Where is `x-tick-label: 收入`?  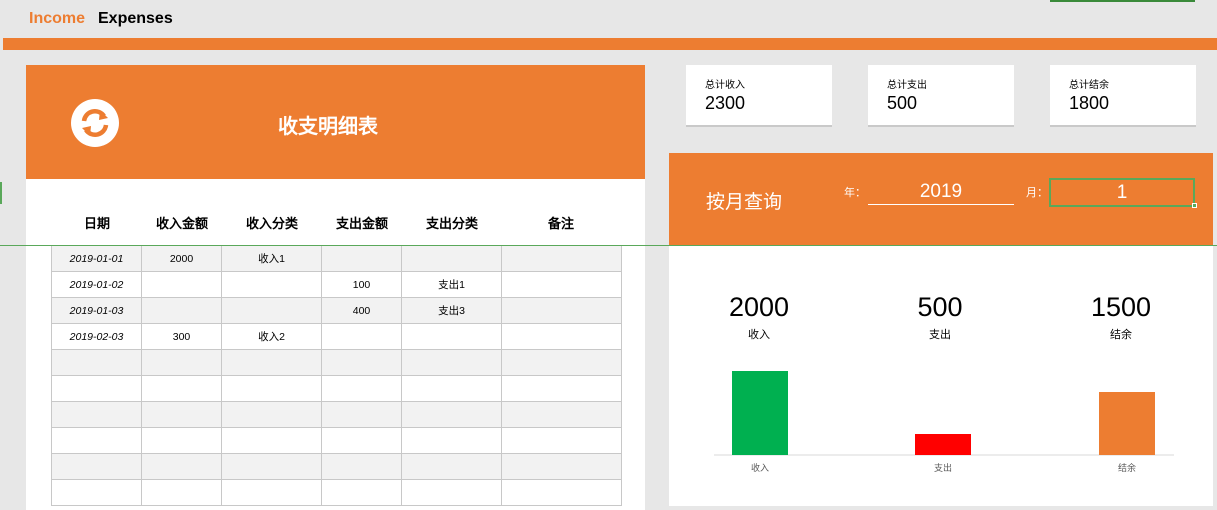 x-tick-label: 收入 is located at coordinates (760, 468).